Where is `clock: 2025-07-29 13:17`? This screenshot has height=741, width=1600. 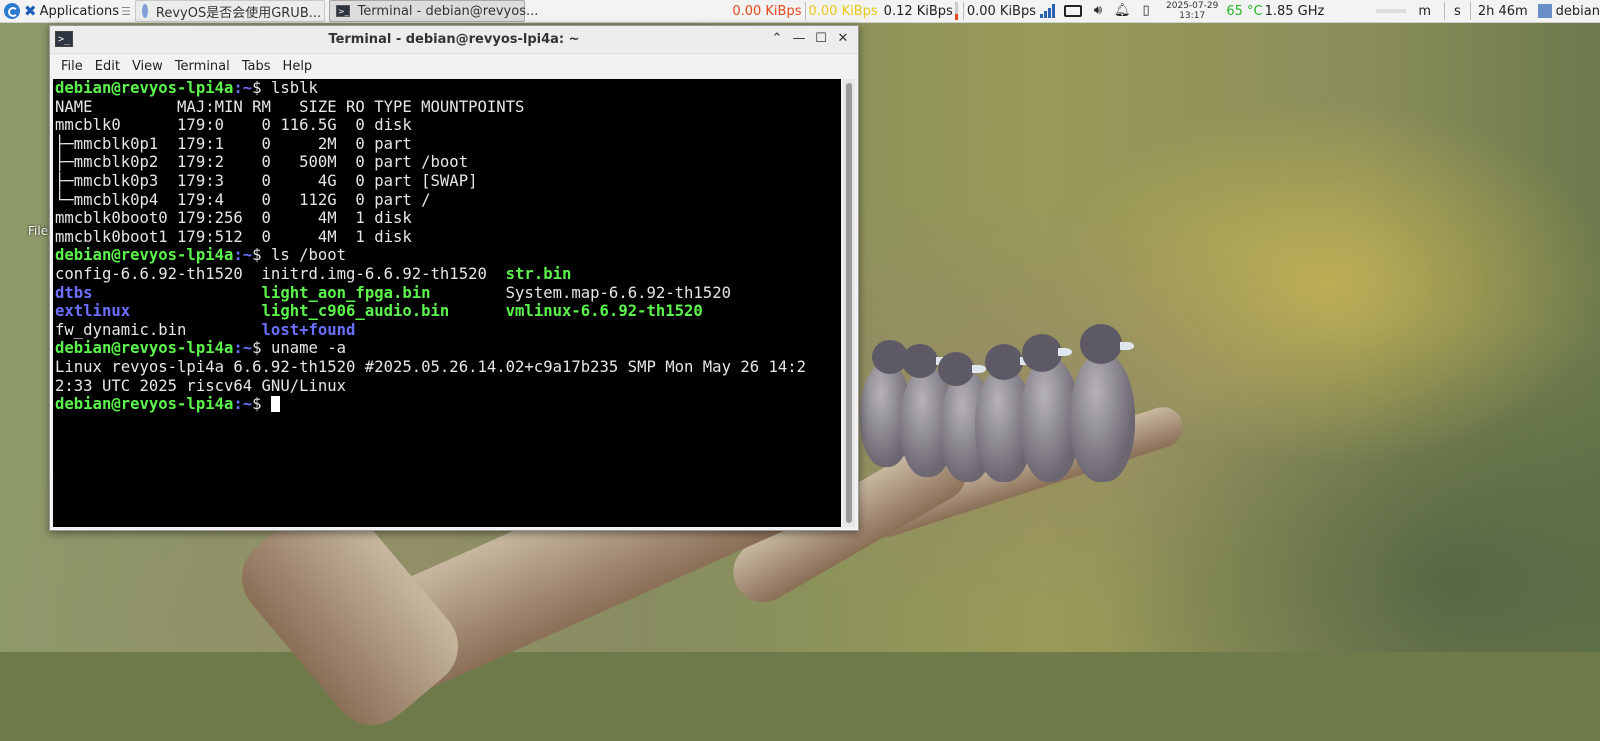 clock: 2025-07-29 13:17 is located at coordinates (1192, 11).